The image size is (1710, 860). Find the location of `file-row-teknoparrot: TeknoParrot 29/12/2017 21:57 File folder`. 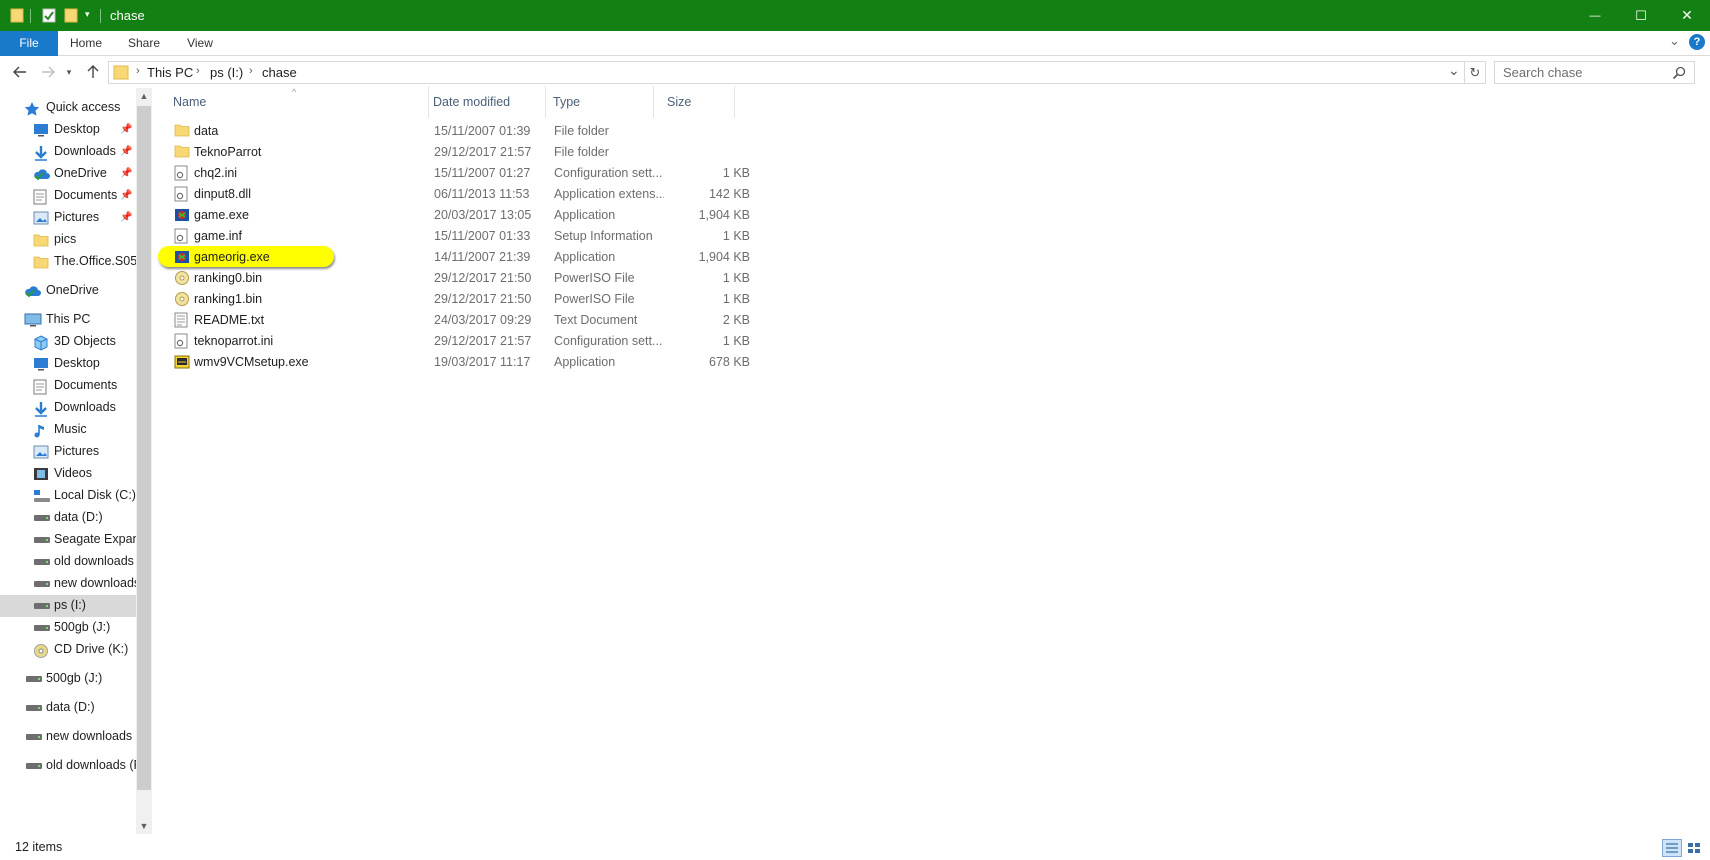

file-row-teknoparrot: TeknoParrot 29/12/2017 21:57 File folder is located at coordinates (455, 152).